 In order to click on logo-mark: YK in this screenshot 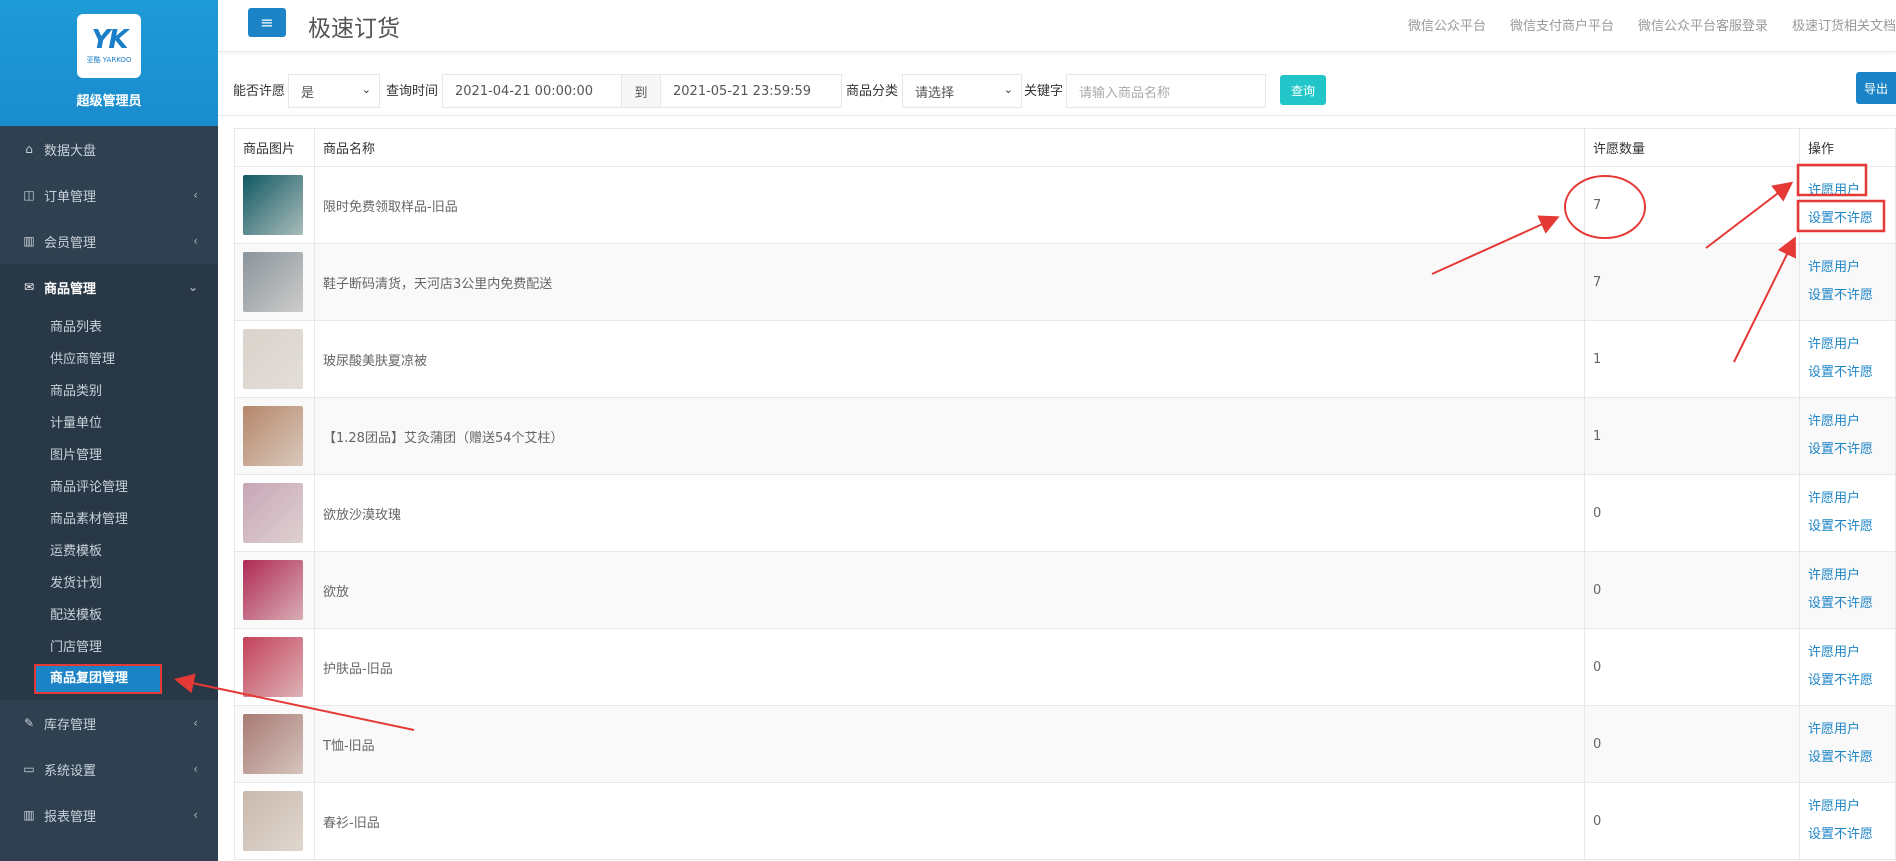, I will do `click(110, 40)`.